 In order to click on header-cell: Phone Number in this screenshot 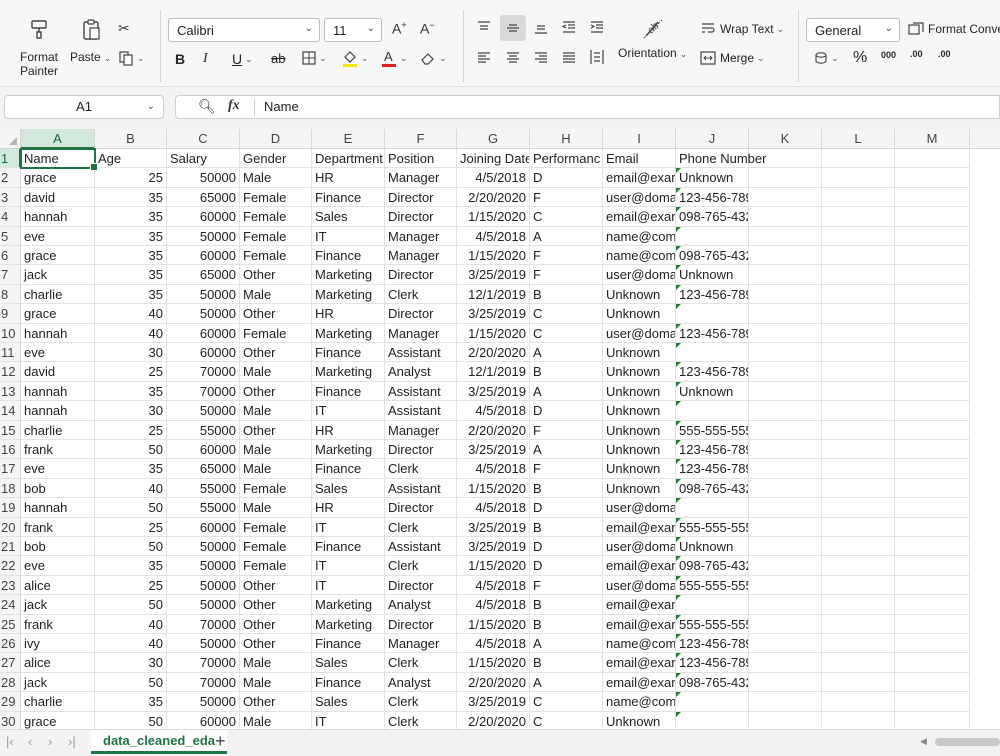, I will do `click(721, 159)`.